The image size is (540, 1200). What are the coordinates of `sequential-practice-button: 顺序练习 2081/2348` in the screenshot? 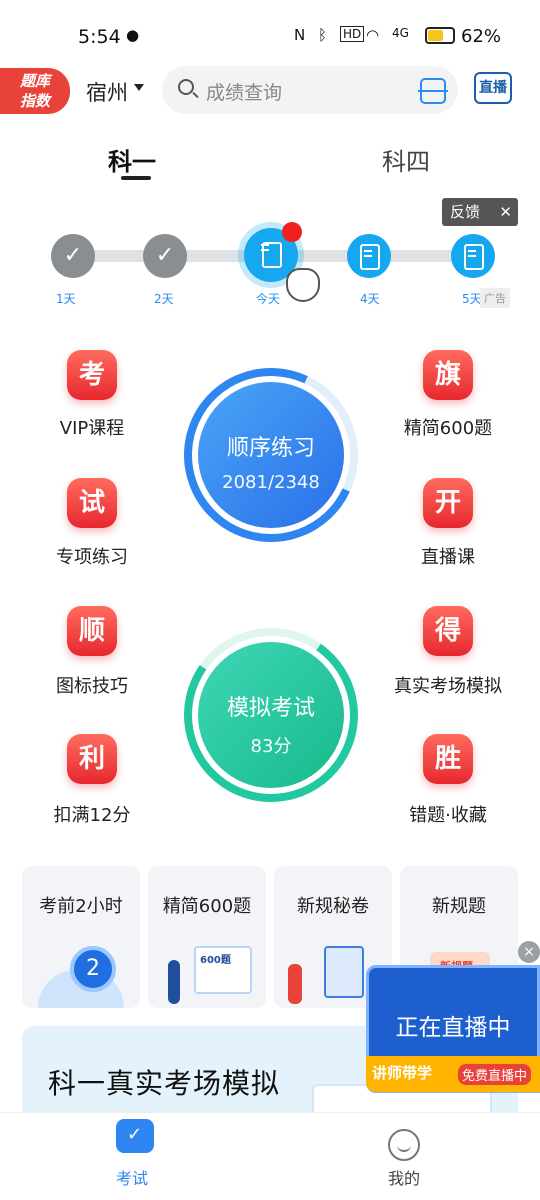 It's located at (271, 455).